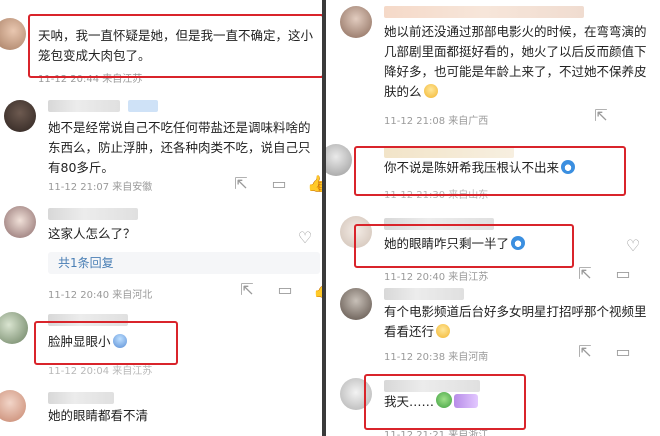  I want to click on comment-meta: 11-12 20:38 来自河南, so click(436, 357).